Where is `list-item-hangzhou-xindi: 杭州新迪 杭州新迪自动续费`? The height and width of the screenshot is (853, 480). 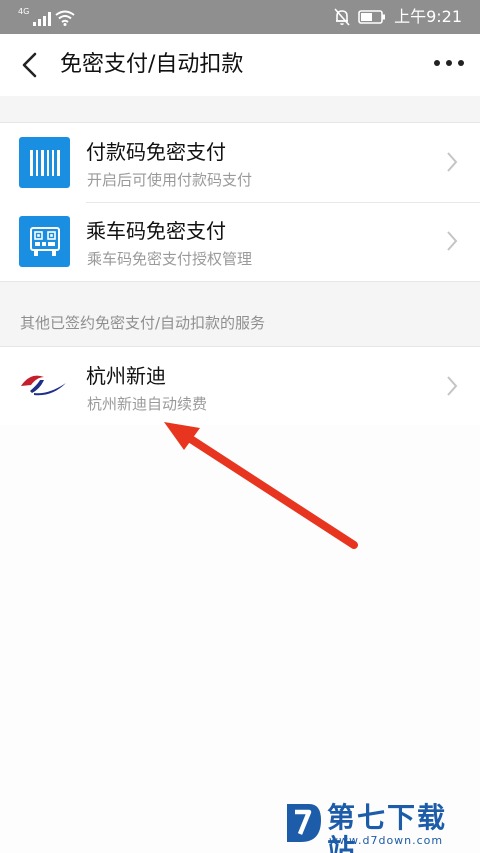 list-item-hangzhou-xindi: 杭州新迪 杭州新迪自动续费 is located at coordinates (240, 386).